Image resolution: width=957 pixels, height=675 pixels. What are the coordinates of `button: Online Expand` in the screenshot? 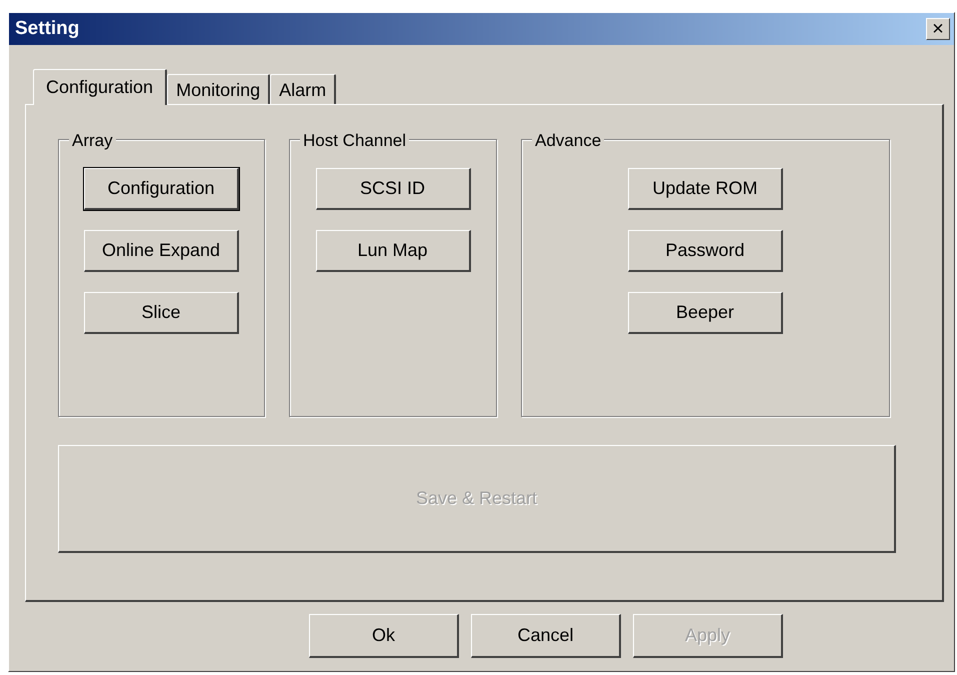 It's located at (161, 251).